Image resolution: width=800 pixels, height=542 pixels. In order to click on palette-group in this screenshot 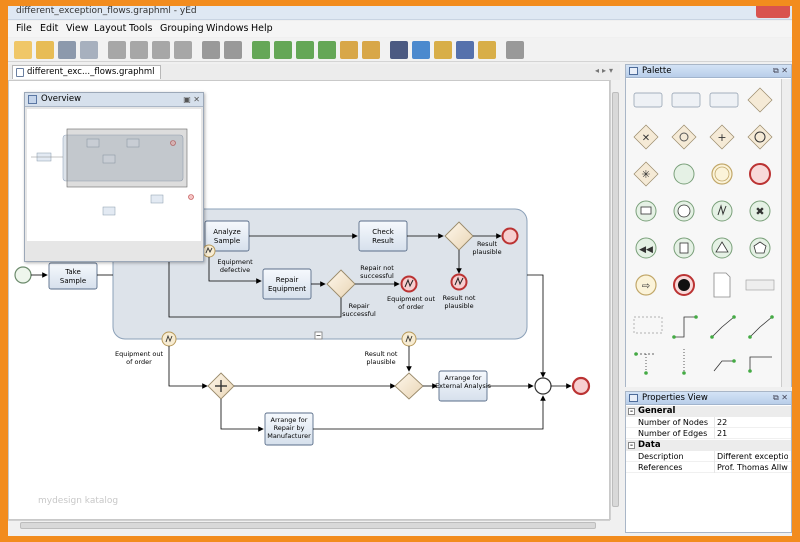, I will do `click(648, 325)`.